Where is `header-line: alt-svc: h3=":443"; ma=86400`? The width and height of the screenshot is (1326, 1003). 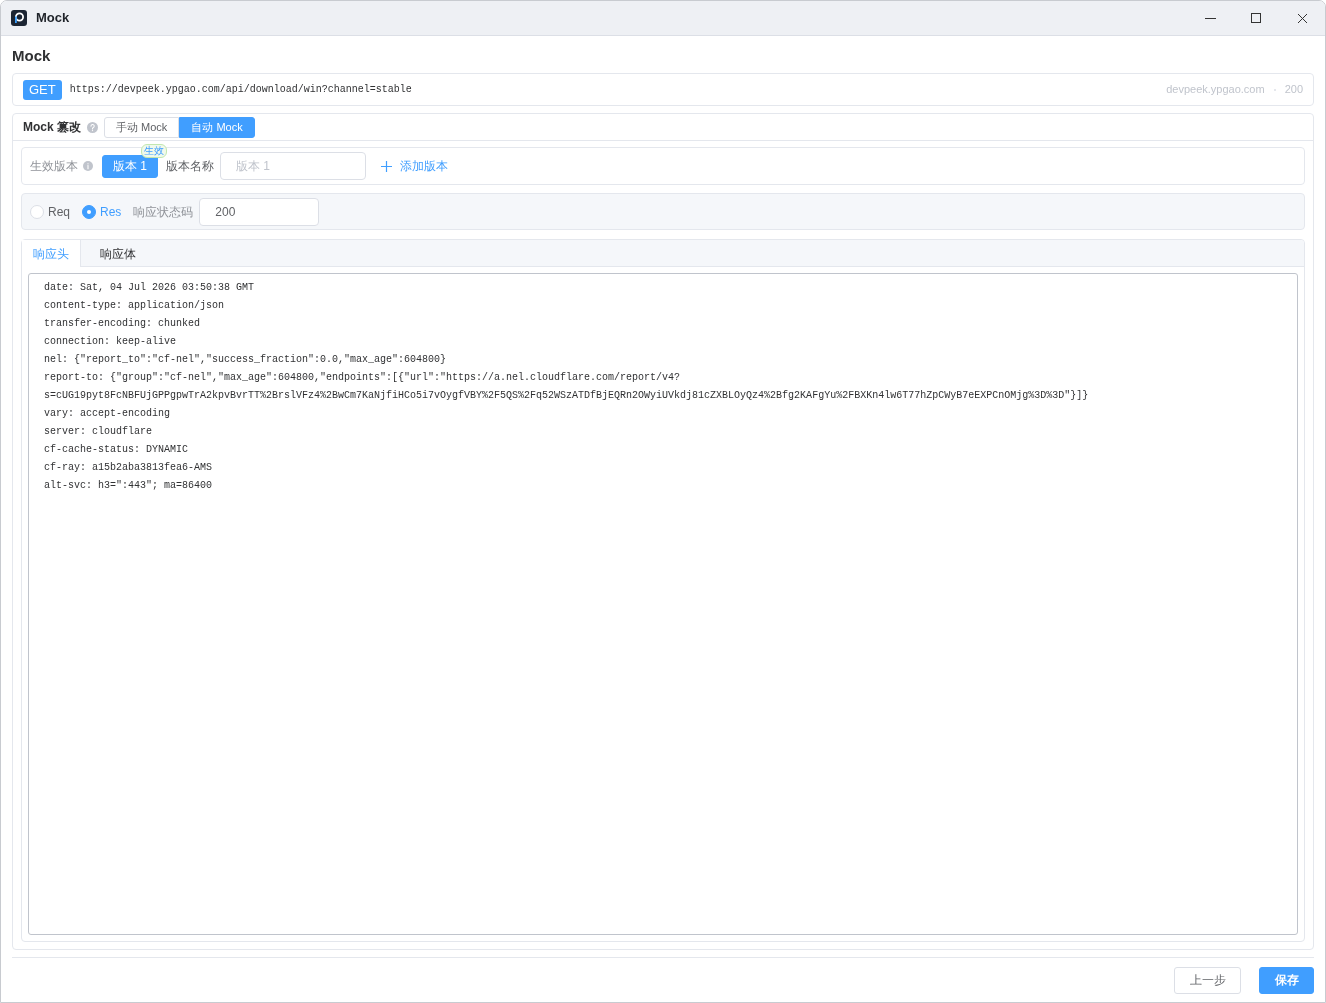
header-line: alt-svc: h3=":443"; ma=86400 is located at coordinates (129, 486).